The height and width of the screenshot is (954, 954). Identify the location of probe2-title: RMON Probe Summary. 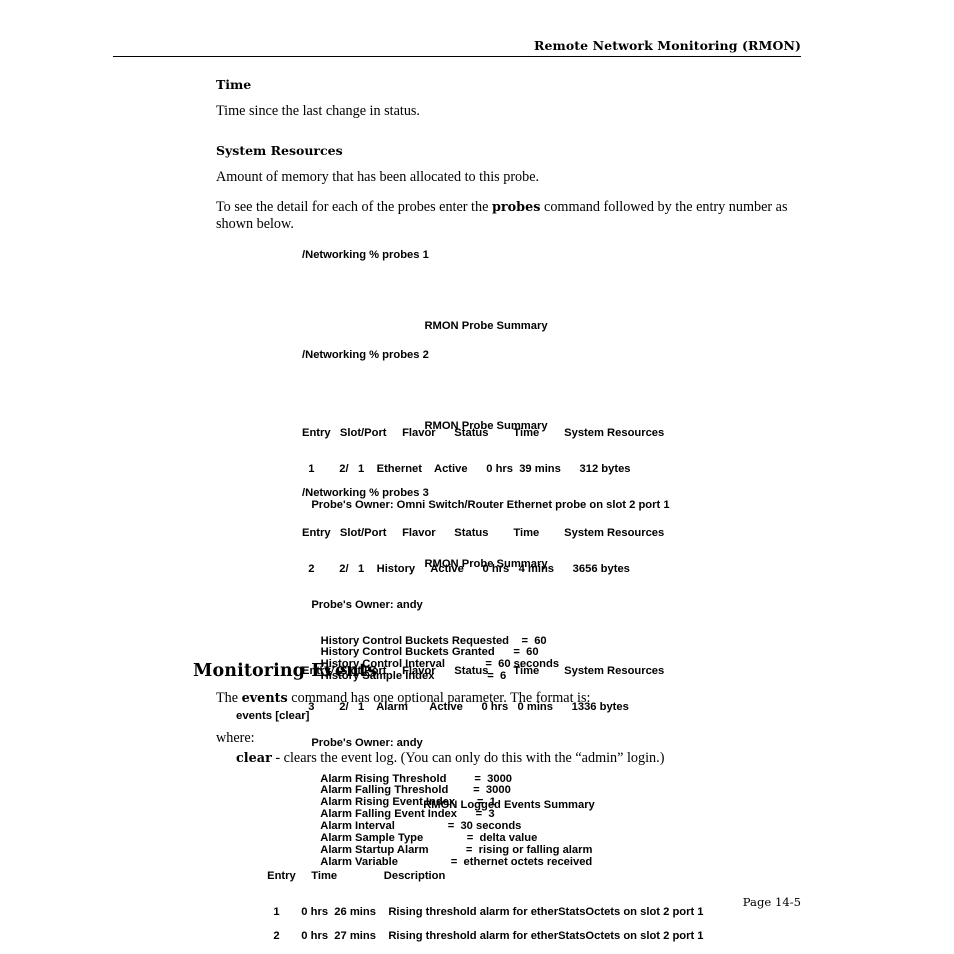
(486, 426).